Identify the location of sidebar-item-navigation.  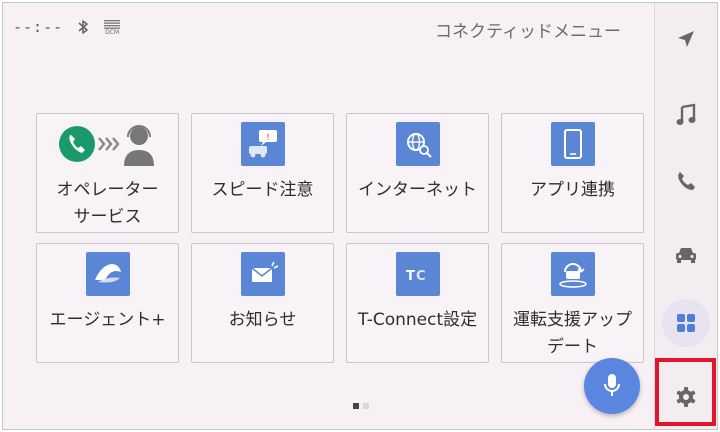
(686, 39).